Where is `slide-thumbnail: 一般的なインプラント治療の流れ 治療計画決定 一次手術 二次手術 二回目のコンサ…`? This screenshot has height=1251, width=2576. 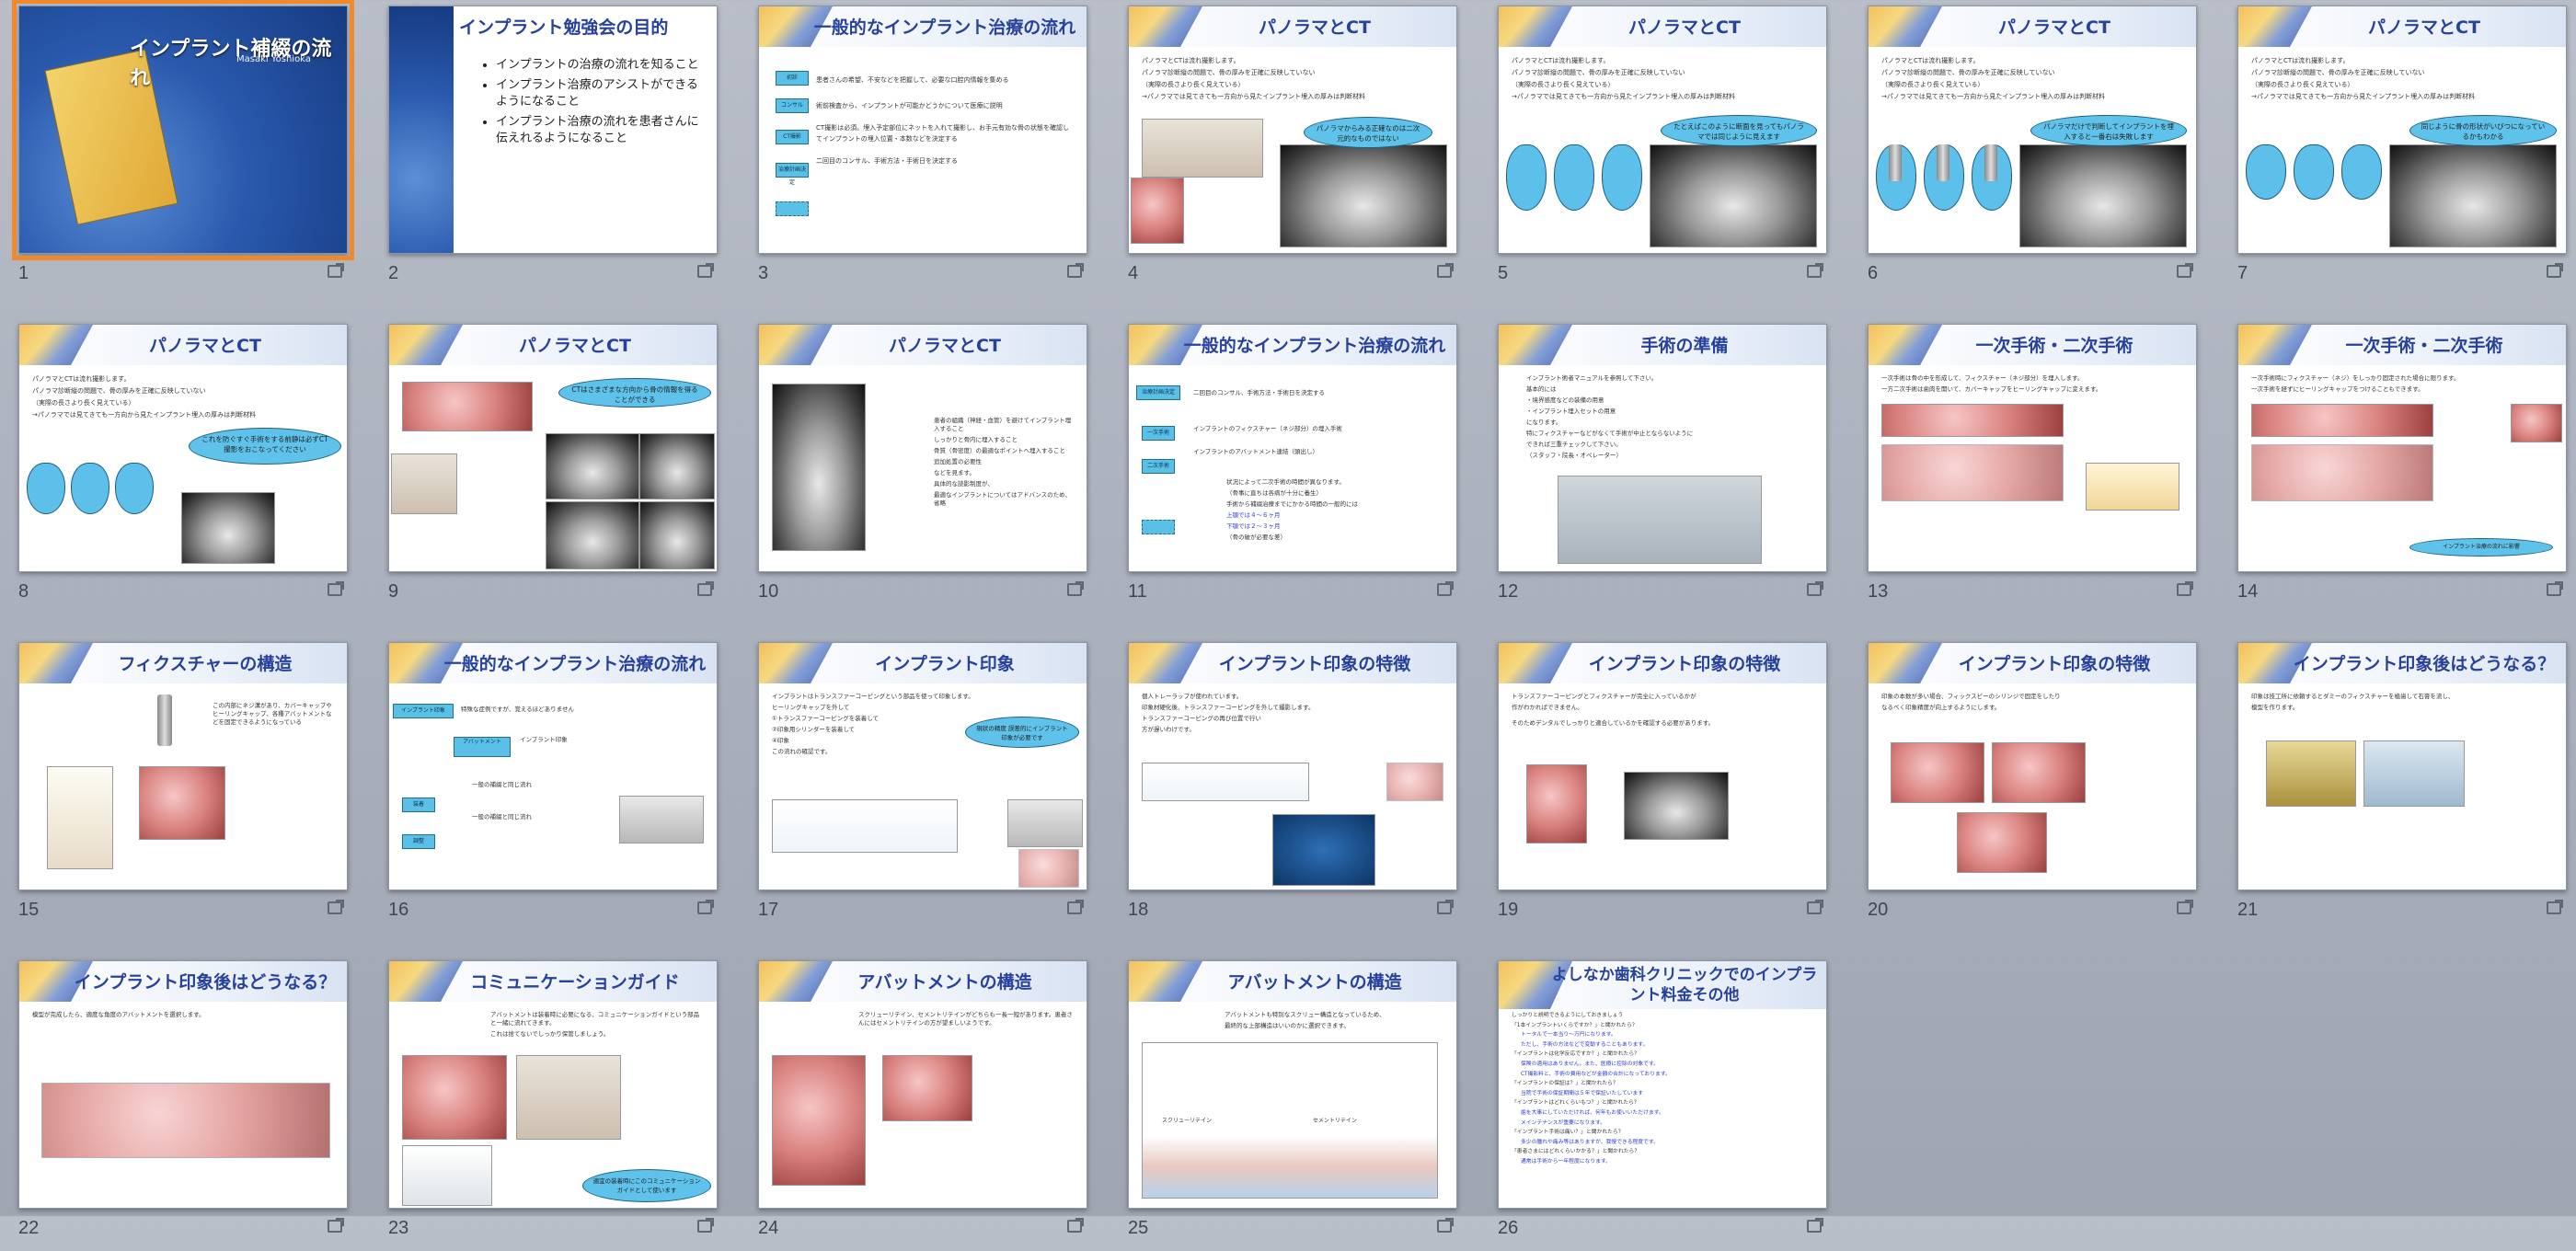
slide-thumbnail: 一般的なインプラント治療の流れ 治療計画決定 一次手術 二次手術 二回目のコンサ… is located at coordinates (1293, 469).